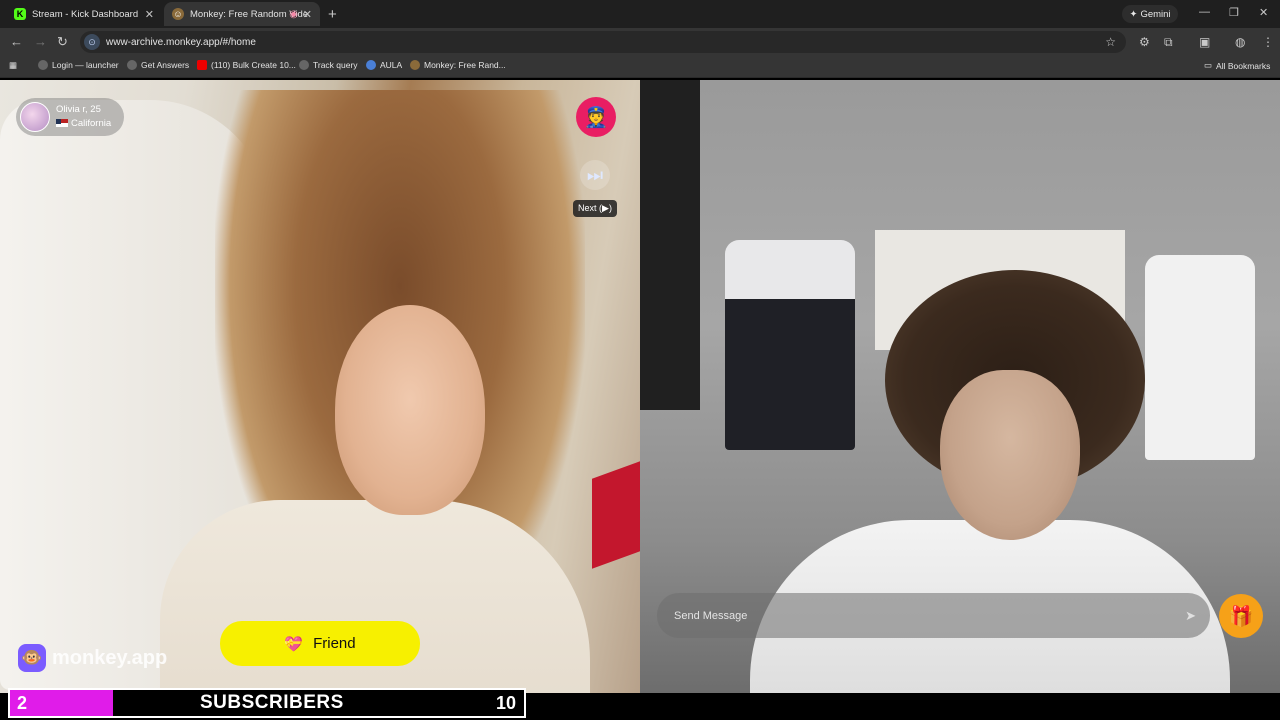 The image size is (1280, 720). Describe the element at coordinates (110, 657) in the screenshot. I see `brand-name: monkey.app` at that location.